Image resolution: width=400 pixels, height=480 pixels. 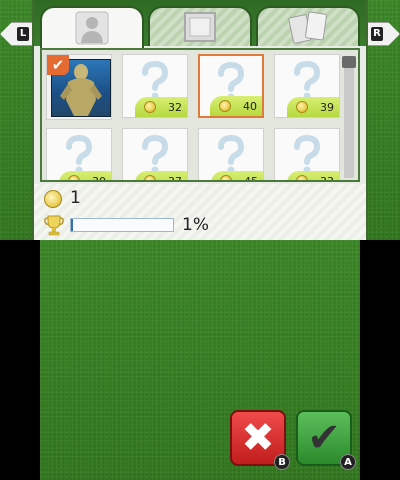 I want to click on cost-tag: 45, so click(x=237, y=176).